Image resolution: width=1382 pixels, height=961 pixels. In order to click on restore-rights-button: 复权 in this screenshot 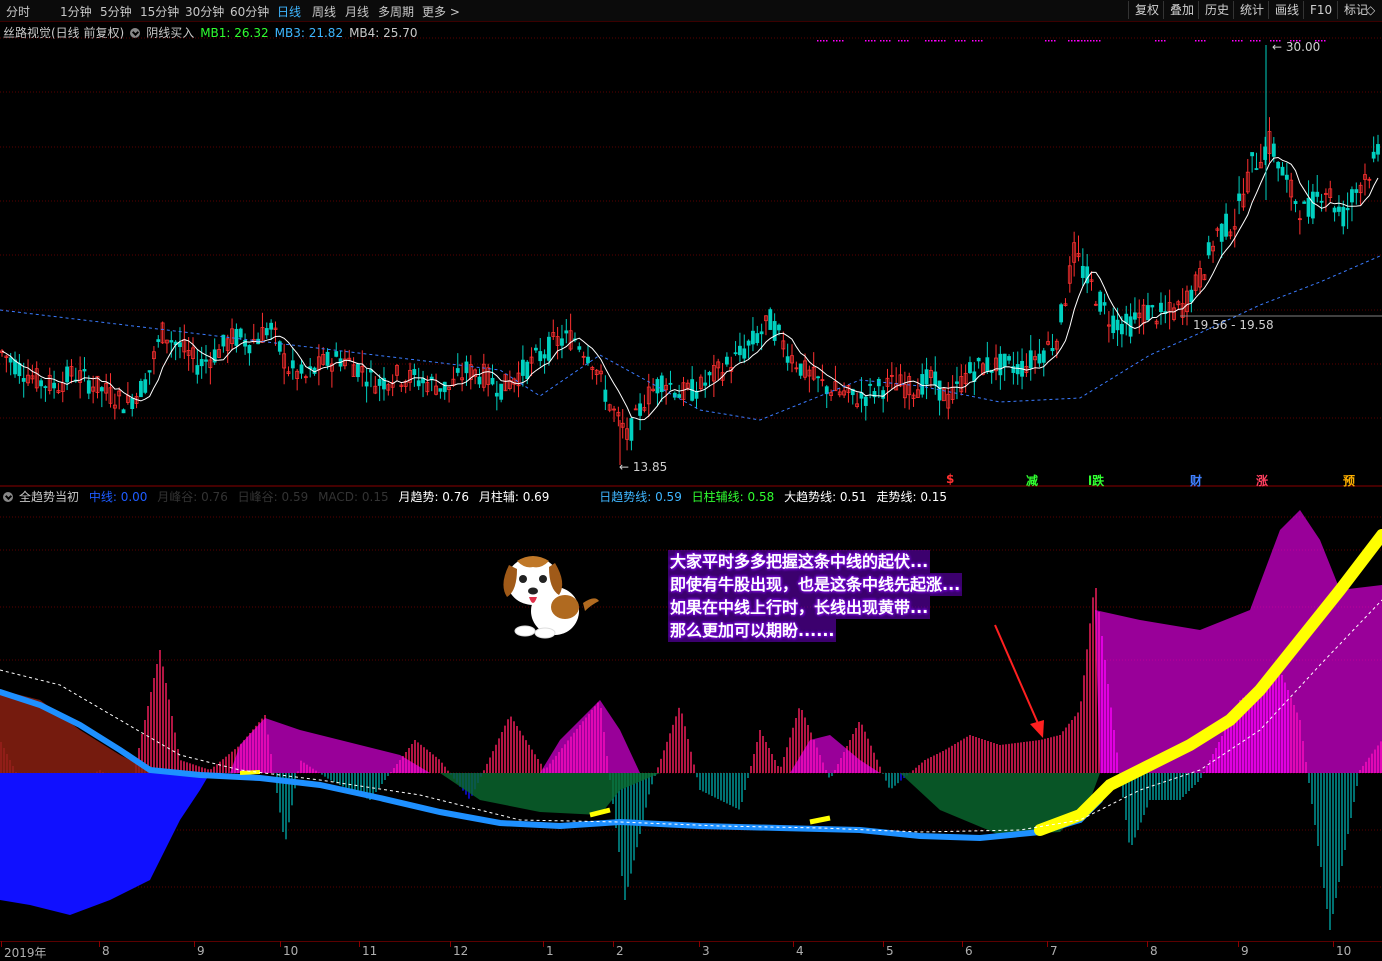, I will do `click(1146, 10)`.